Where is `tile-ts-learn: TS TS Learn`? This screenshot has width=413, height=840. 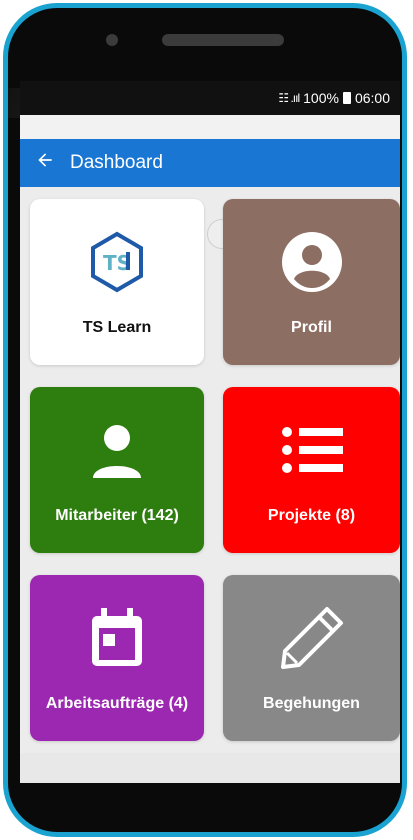
tile-ts-learn: TS TS Learn is located at coordinates (117, 282).